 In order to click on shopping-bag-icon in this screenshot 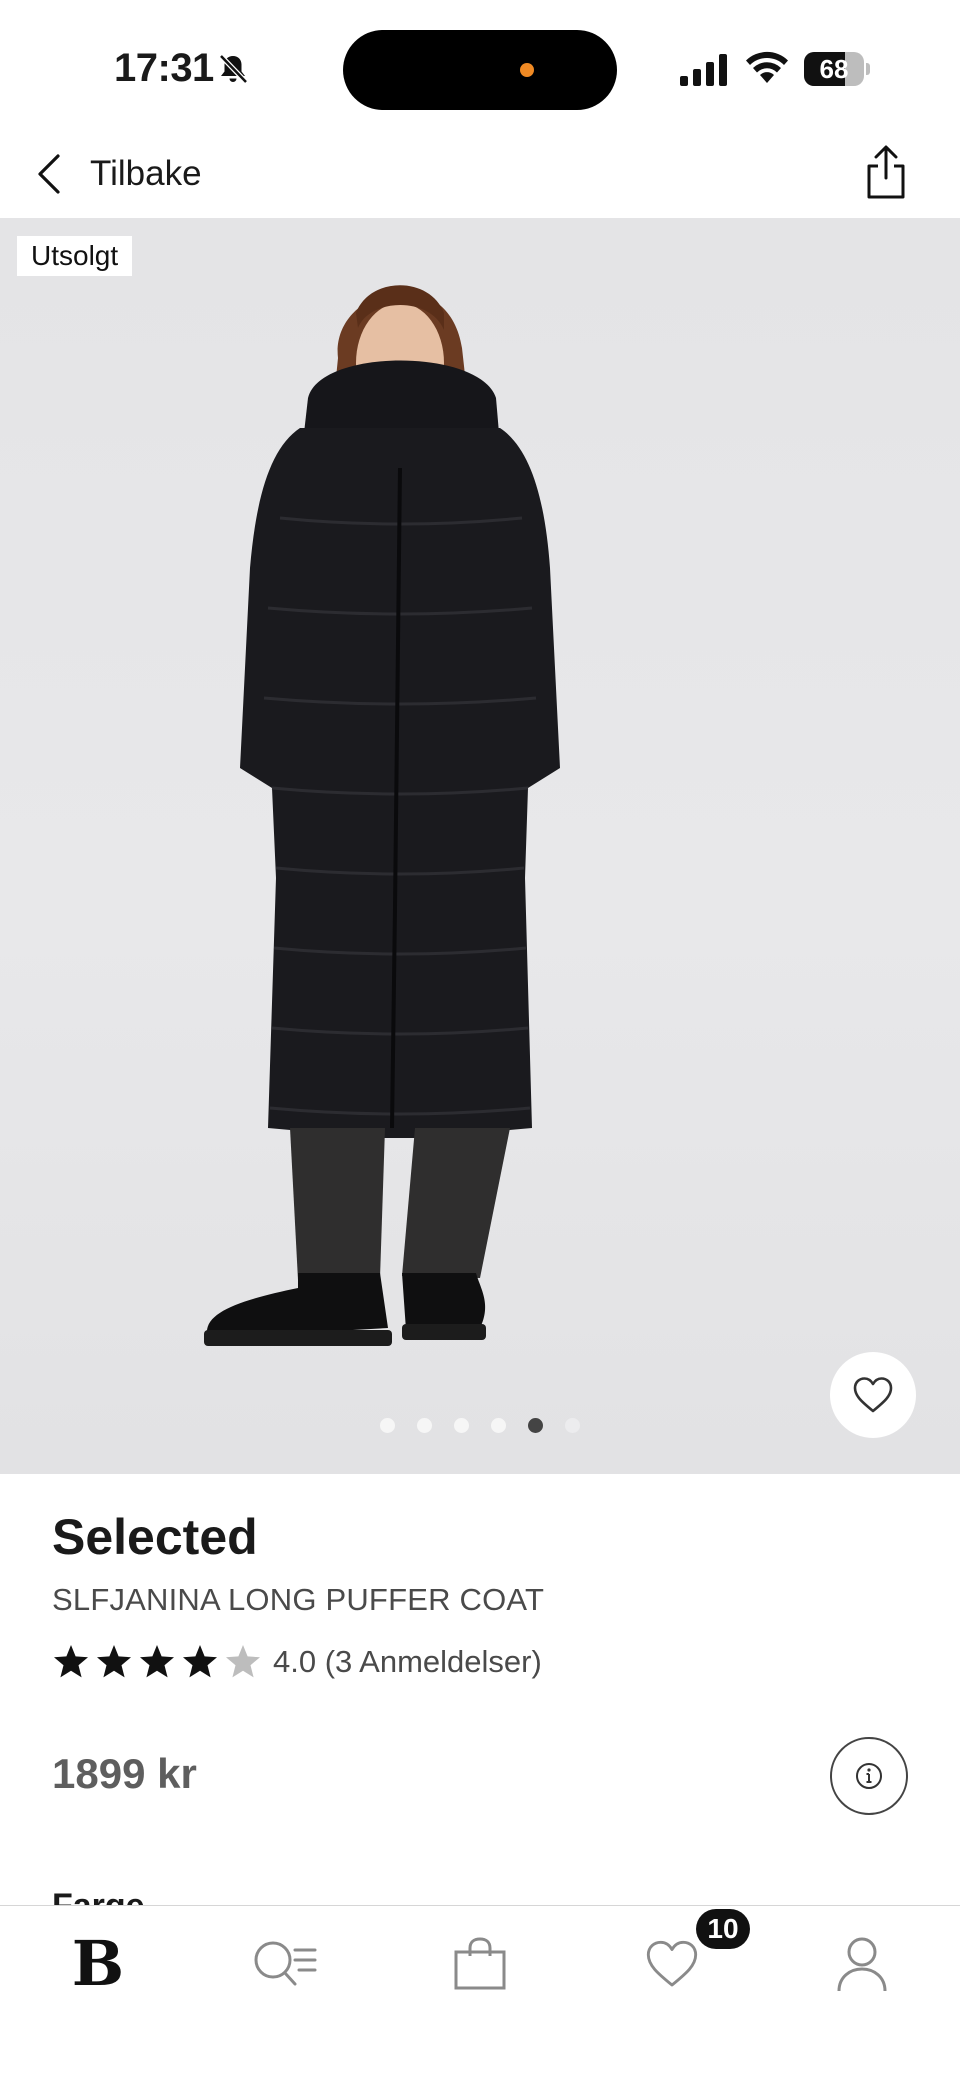, I will do `click(480, 1963)`.